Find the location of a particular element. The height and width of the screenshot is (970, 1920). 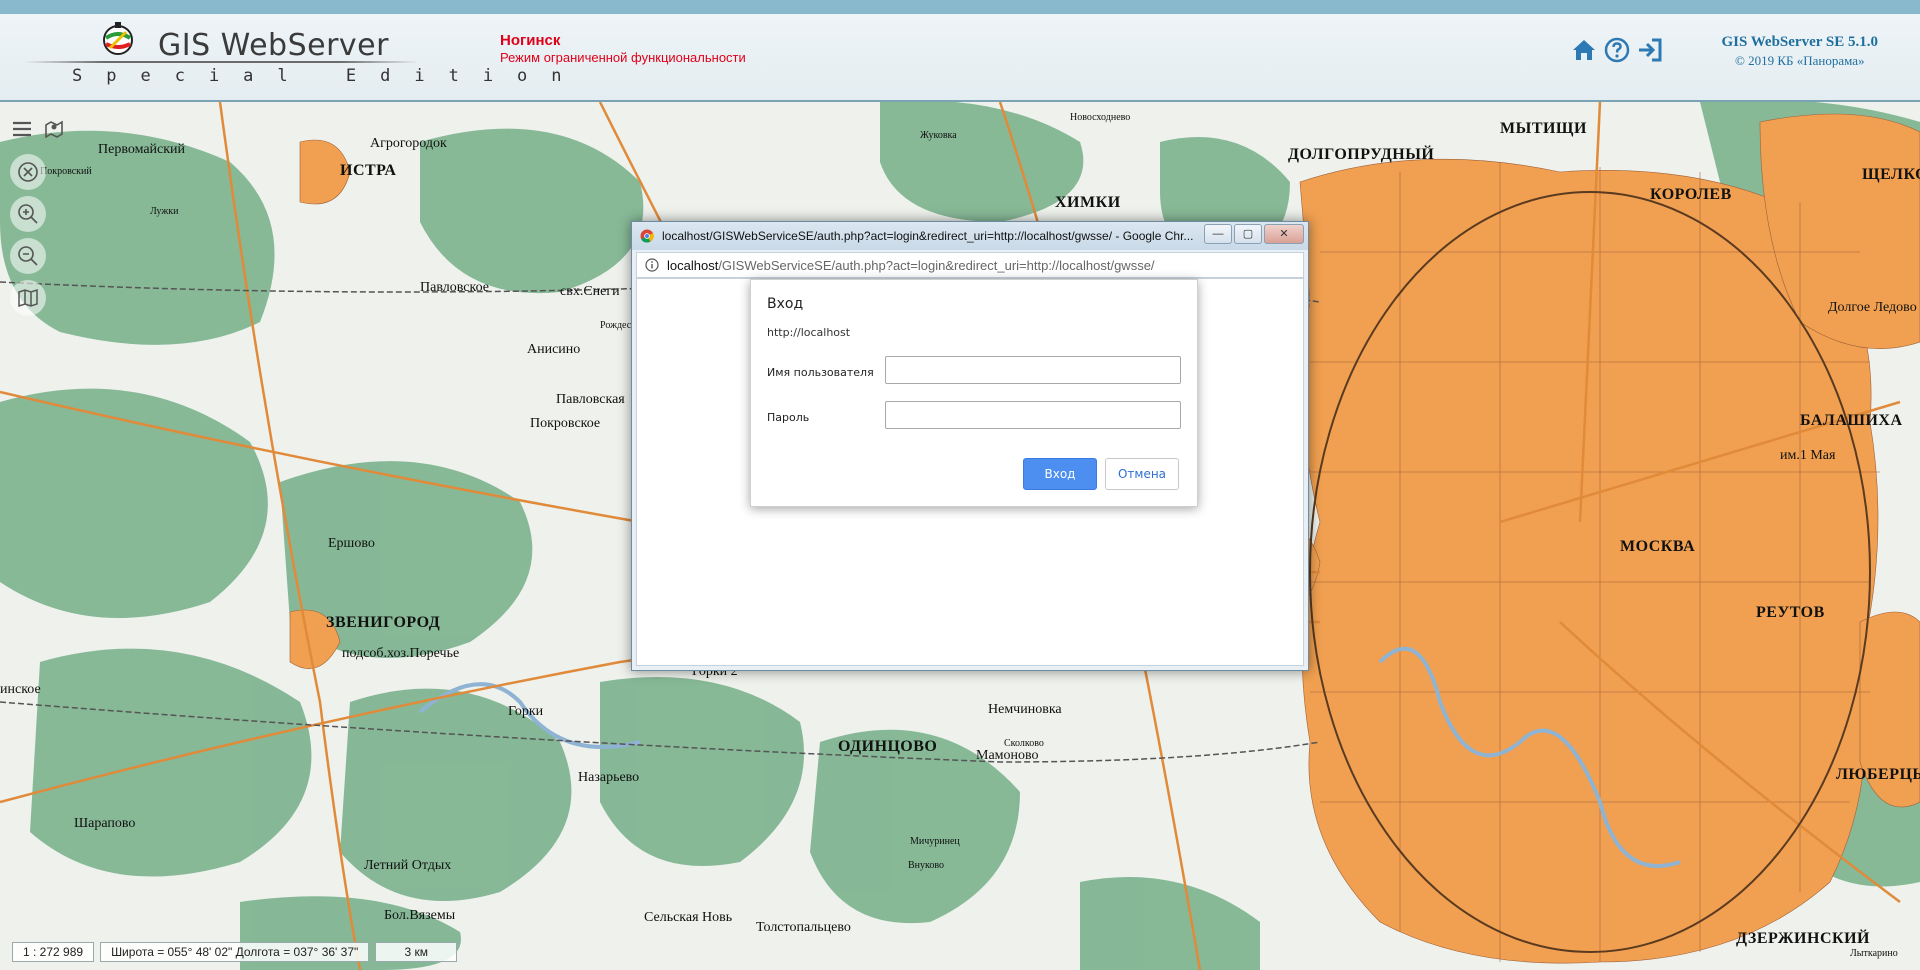

map-label: ОДИНЦОВО is located at coordinates (888, 746).